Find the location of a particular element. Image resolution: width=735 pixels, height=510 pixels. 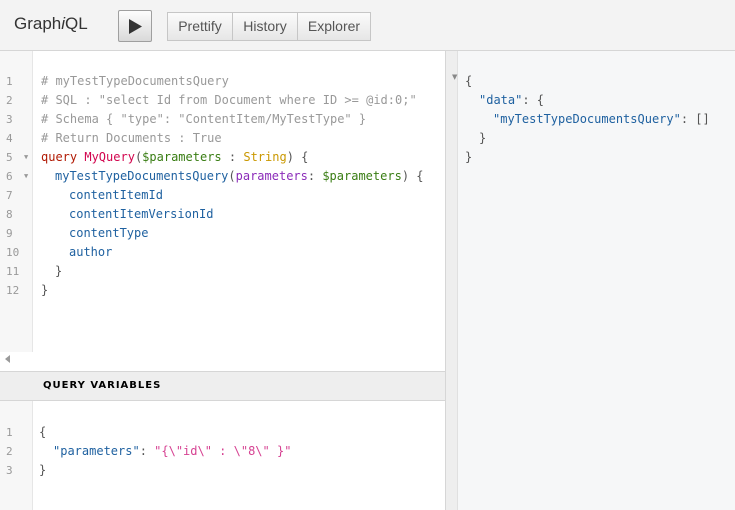

play-icon is located at coordinates (135, 26).